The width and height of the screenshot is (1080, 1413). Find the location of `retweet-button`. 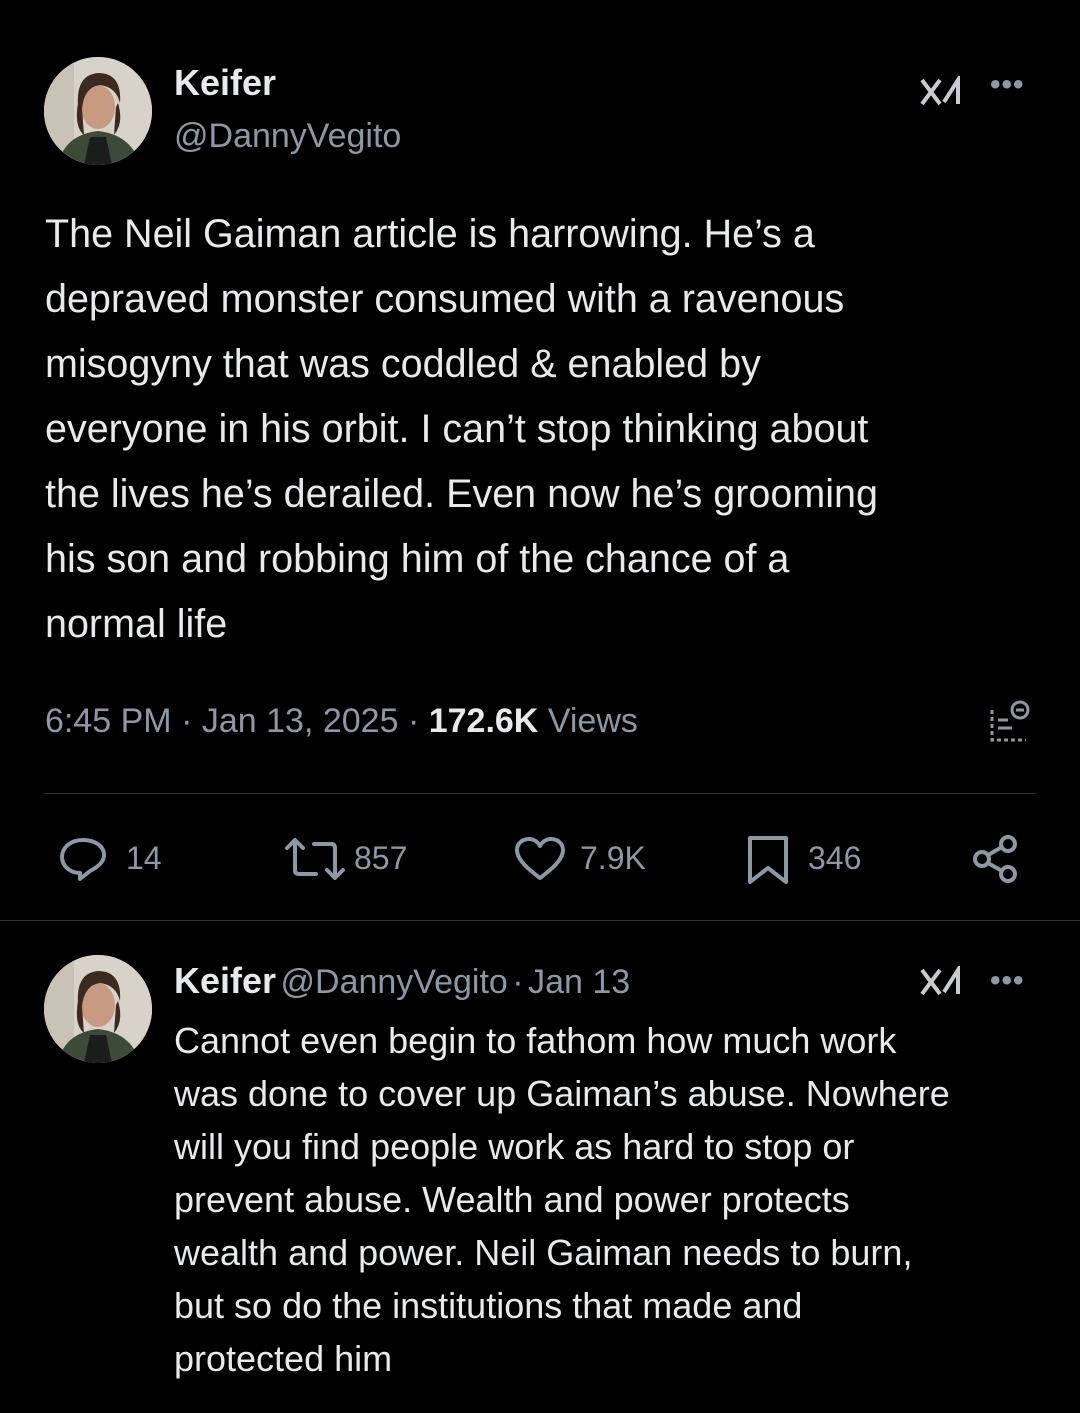

retweet-button is located at coordinates (315, 861).